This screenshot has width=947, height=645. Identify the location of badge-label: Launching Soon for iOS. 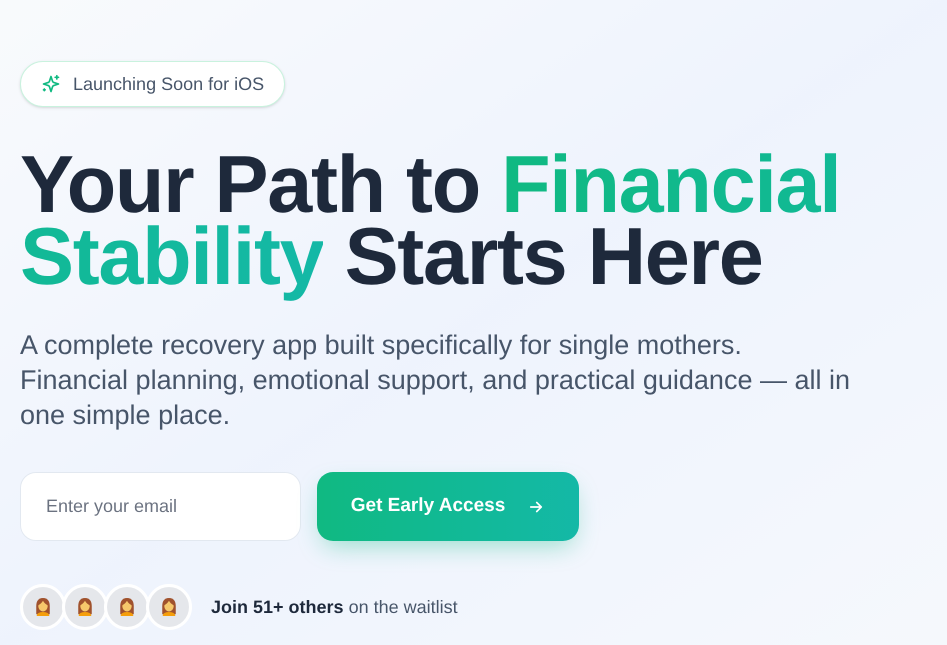
(168, 84).